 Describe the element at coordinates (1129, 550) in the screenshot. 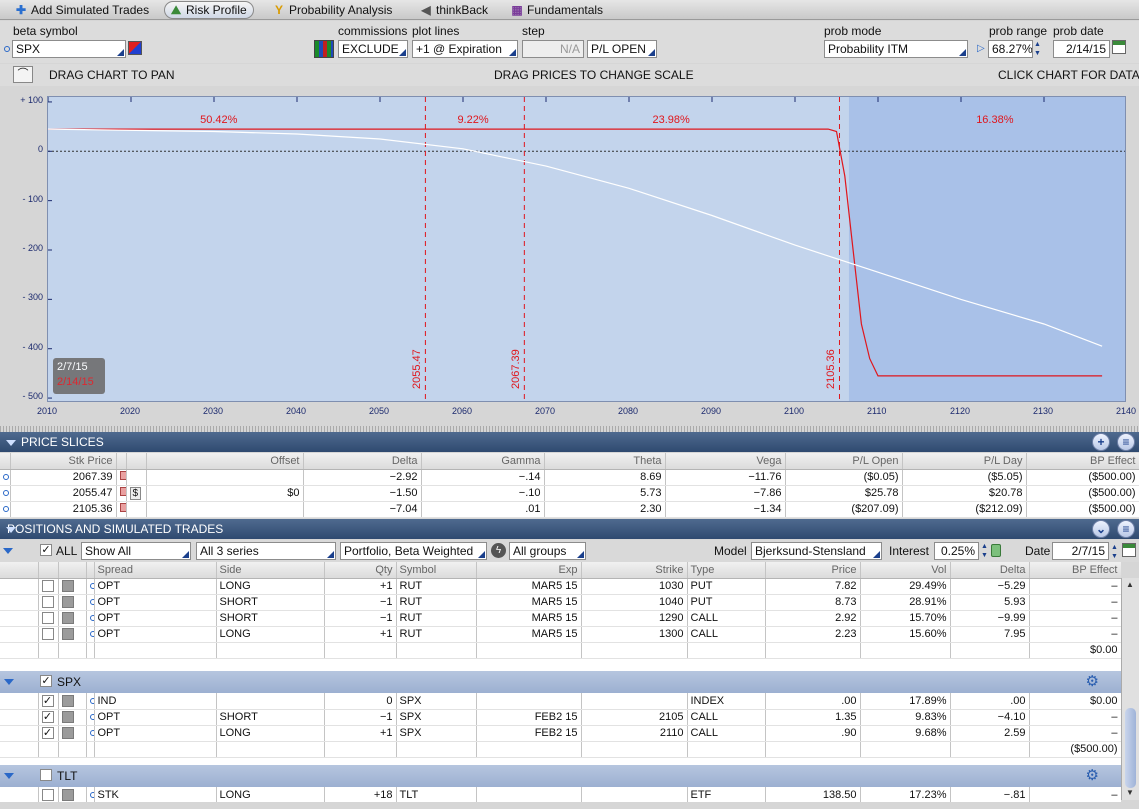

I see `date-calendar-icon` at that location.